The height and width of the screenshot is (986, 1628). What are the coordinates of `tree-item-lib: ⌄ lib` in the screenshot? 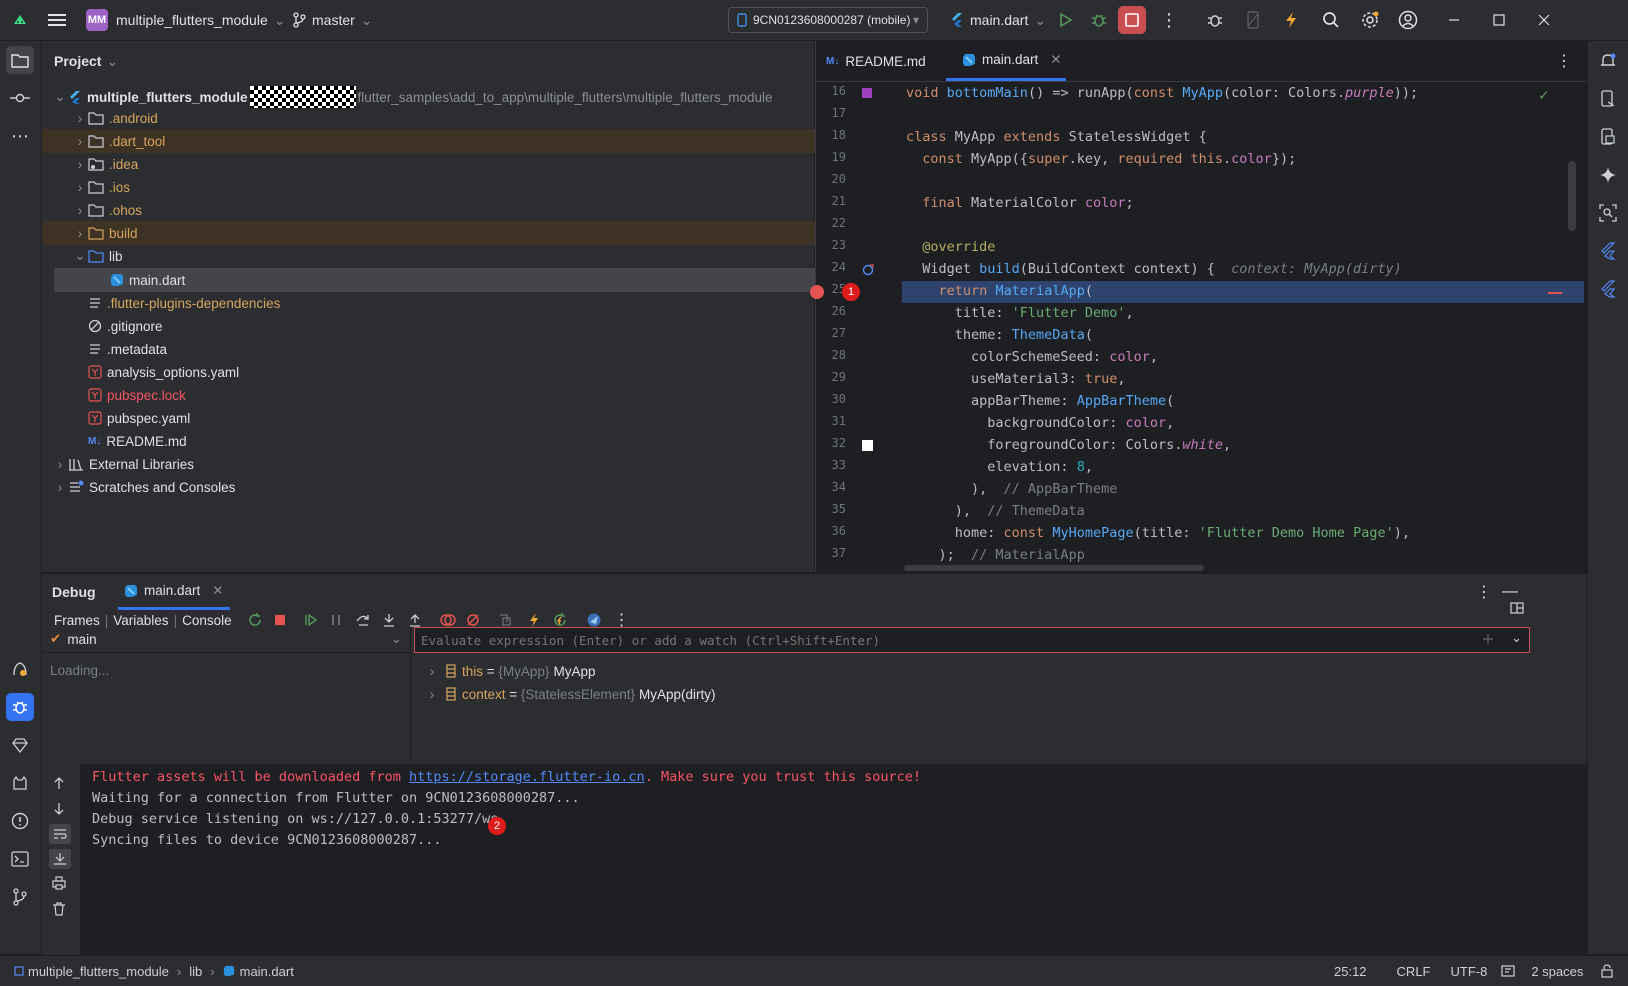 It's located at (443, 256).